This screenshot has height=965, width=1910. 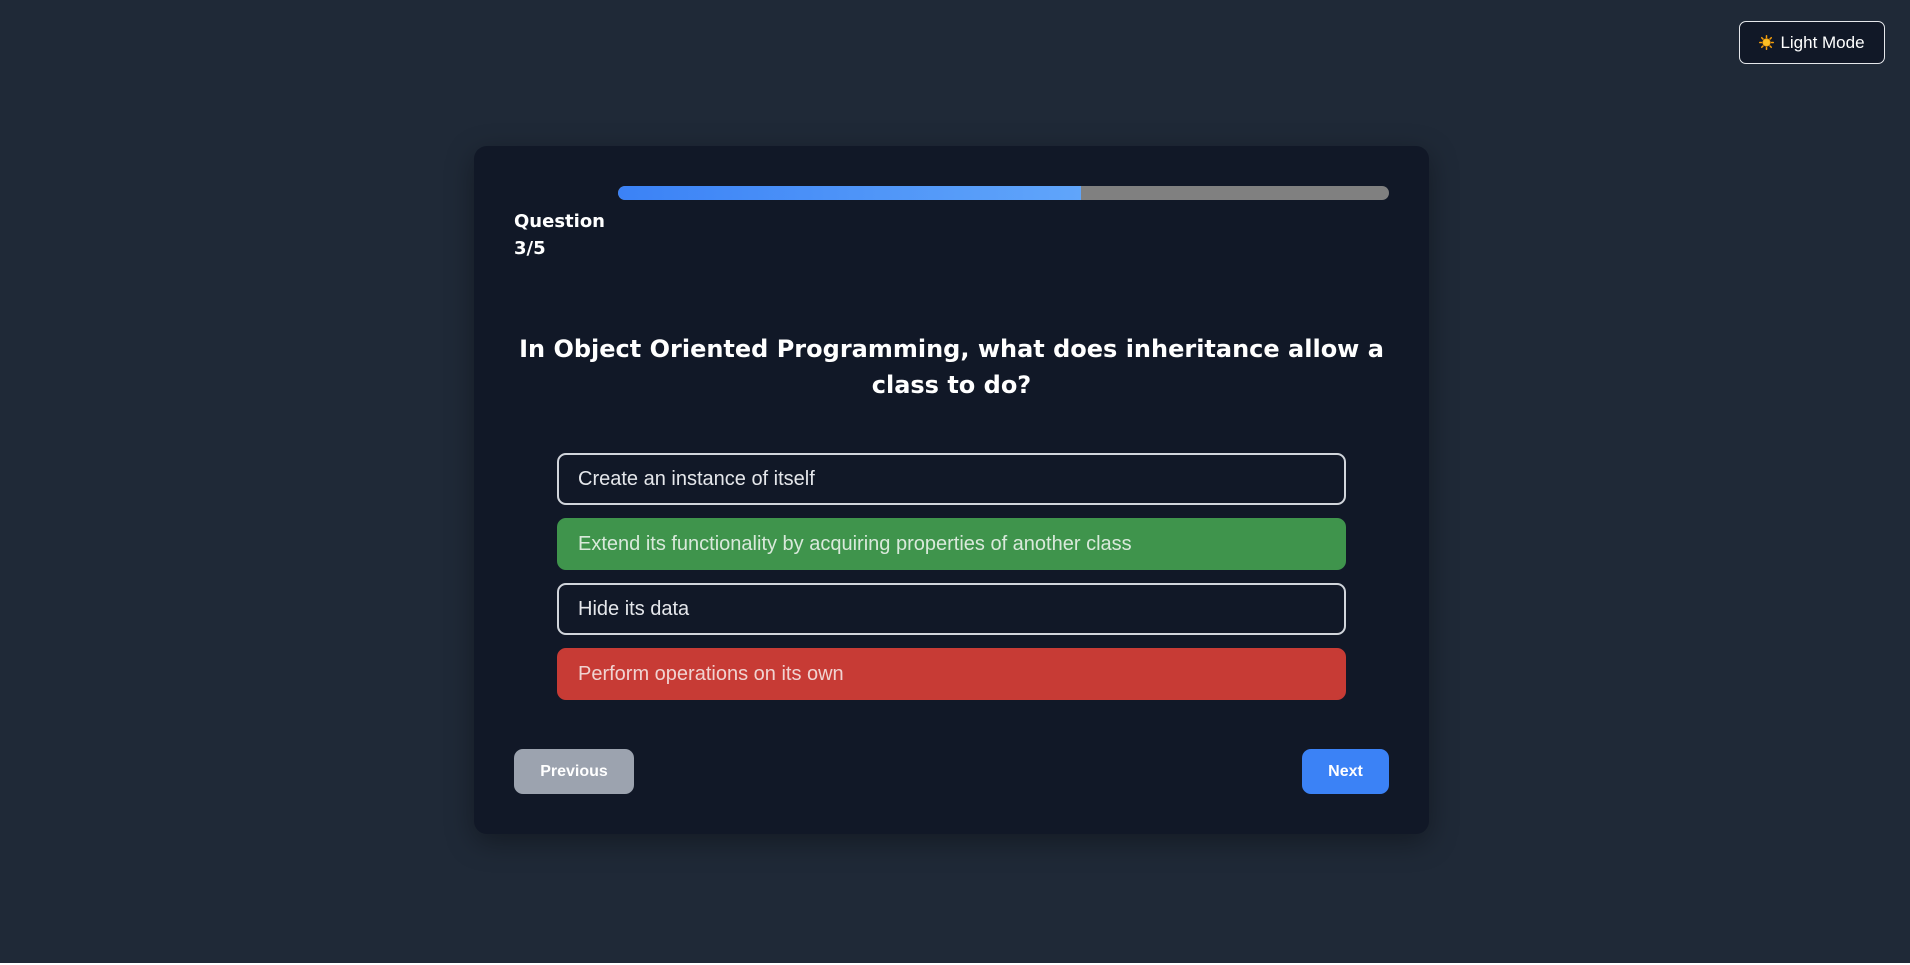 What do you see at coordinates (951, 479) in the screenshot?
I see `answer-option: Create an instance of itself` at bounding box center [951, 479].